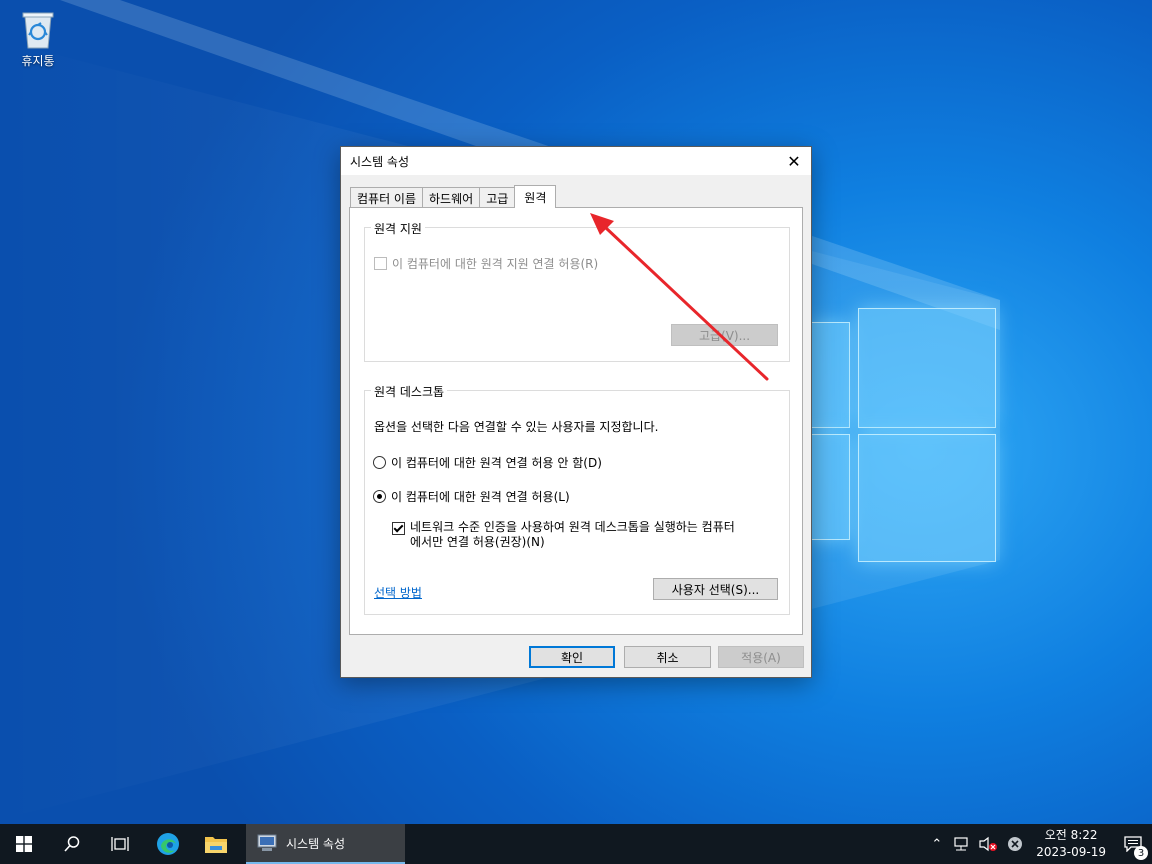 This screenshot has width=1152, height=864. I want to click on search-icon, so click(72, 844).